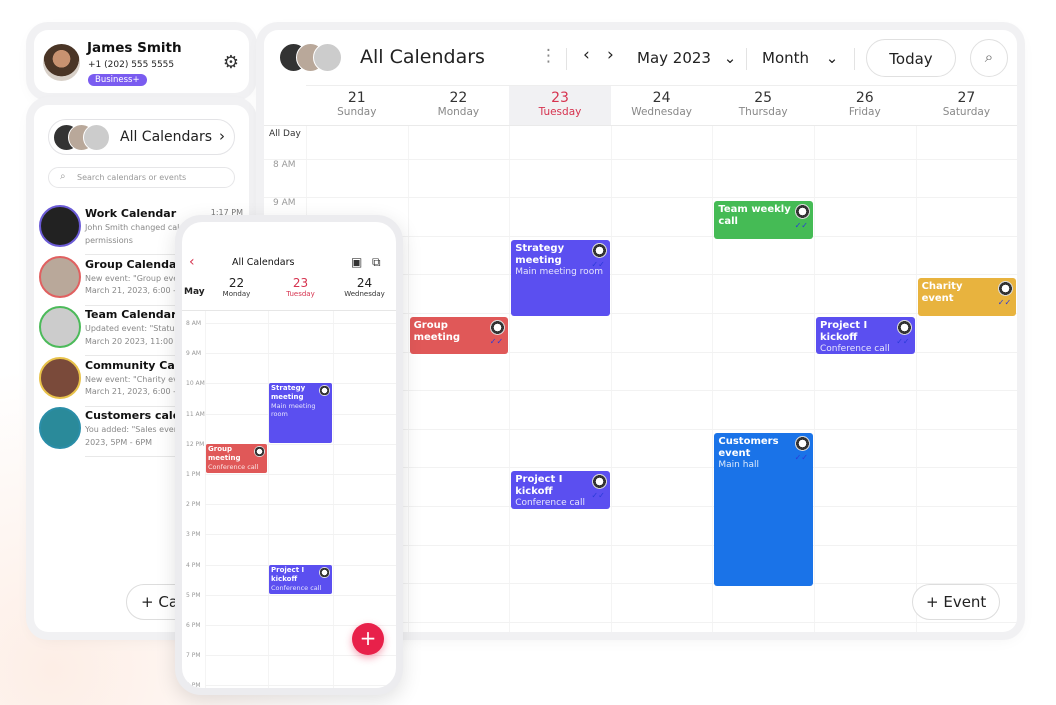 This screenshot has width=1056, height=705. Describe the element at coordinates (300, 579) in the screenshot. I see `event-card: Project I kickoff Conference call` at that location.